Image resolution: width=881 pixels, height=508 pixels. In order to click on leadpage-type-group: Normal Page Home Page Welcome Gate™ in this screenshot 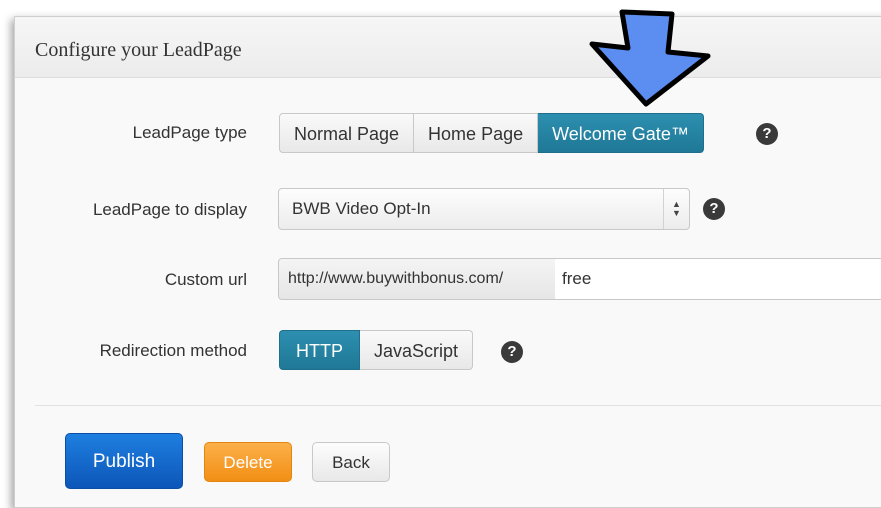, I will do `click(491, 133)`.